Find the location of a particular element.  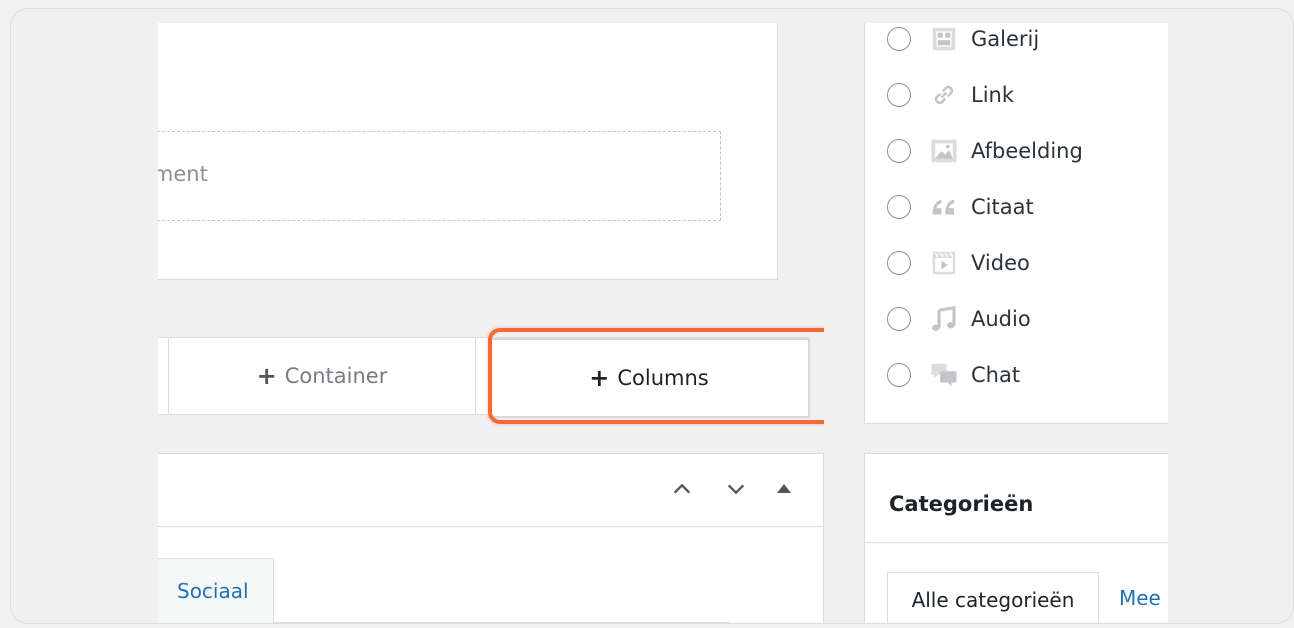

format-option-afbeelding: Afbeelding is located at coordinates (985, 151).